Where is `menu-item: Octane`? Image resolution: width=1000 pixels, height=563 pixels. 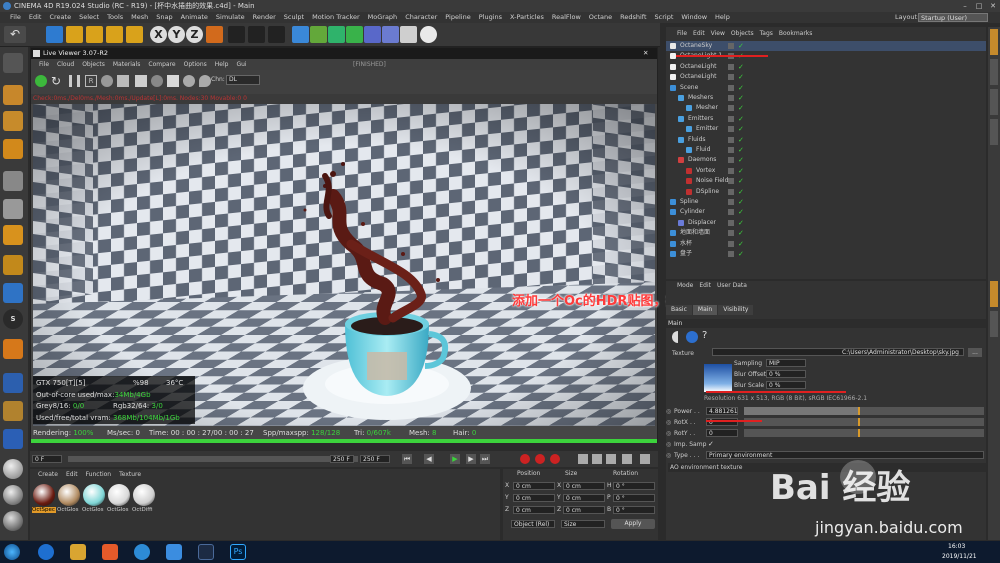
menu-item: Octane is located at coordinates (600, 17).